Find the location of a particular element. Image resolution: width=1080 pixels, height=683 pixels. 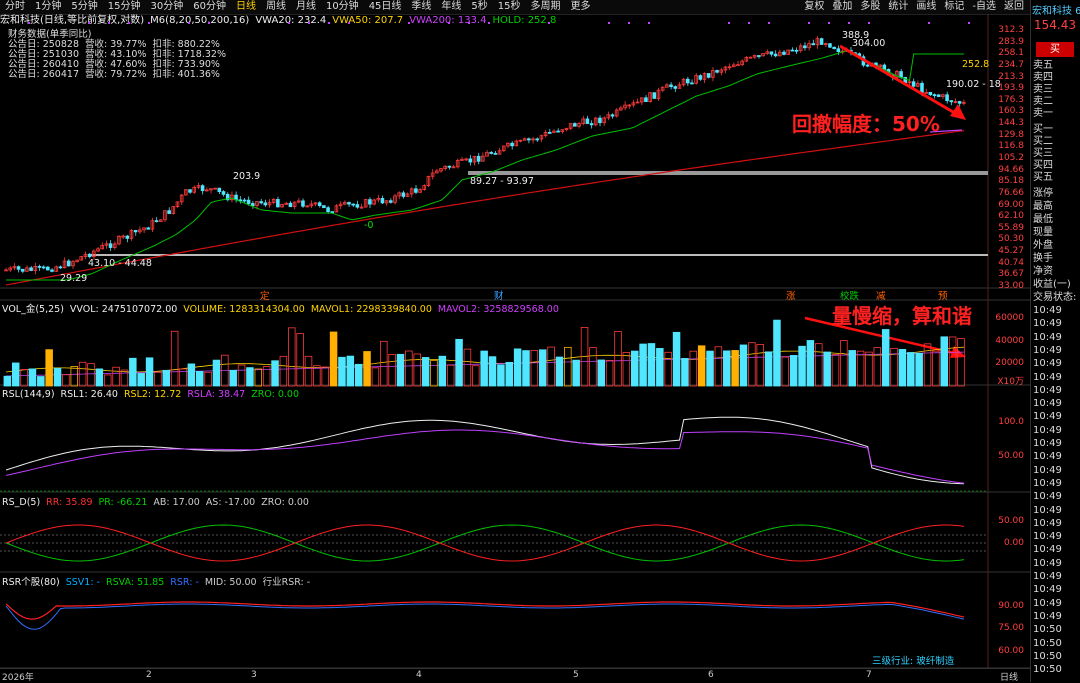

rsd-zro-value: ZRO: 0.00 is located at coordinates (285, 502).